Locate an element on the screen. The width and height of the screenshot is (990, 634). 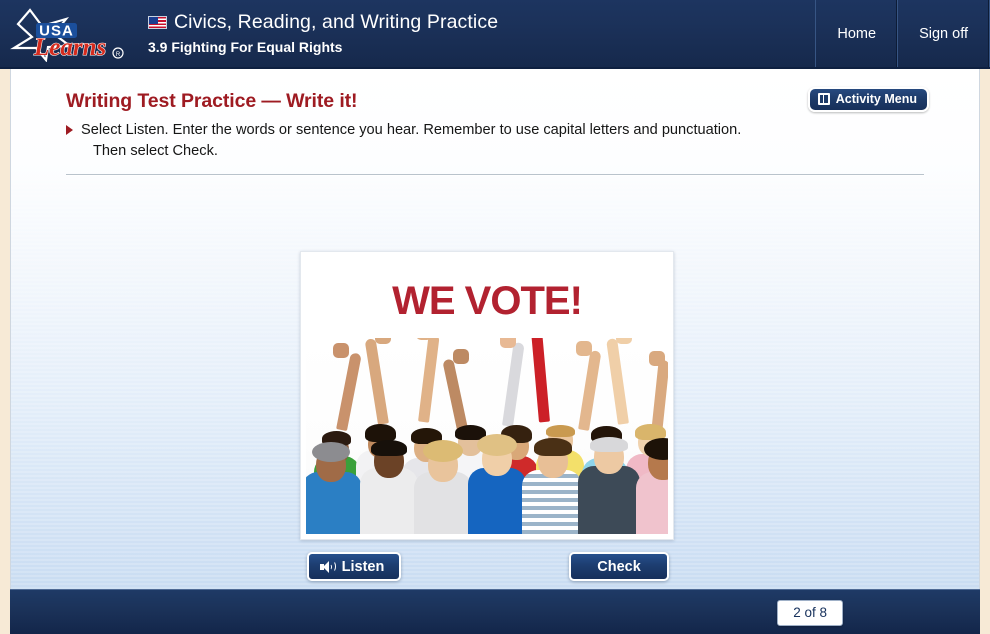
course-title: Civics, Reading, and Writing Practice is located at coordinates (336, 22).